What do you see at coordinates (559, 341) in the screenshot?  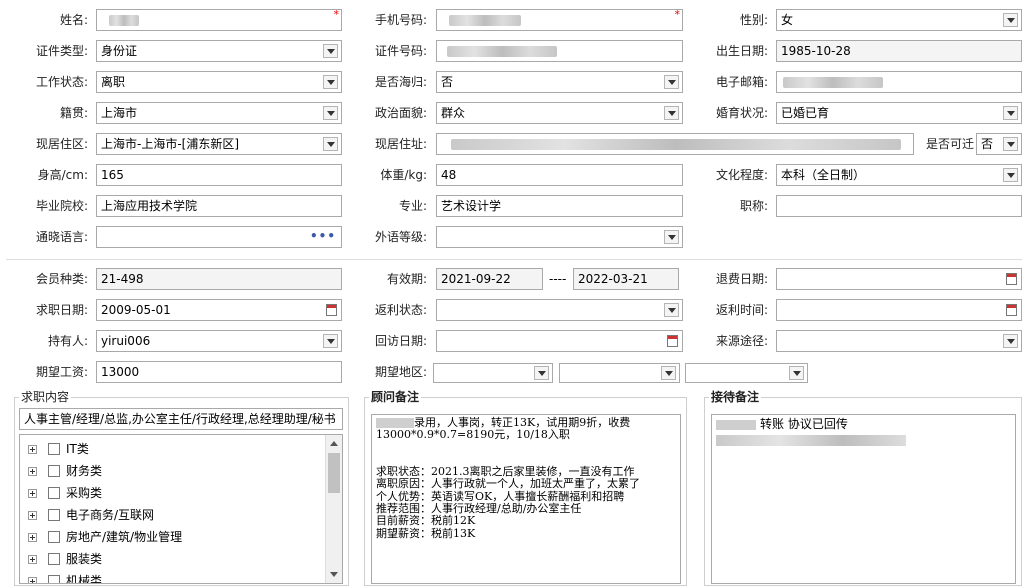 I see `visit-date-input` at bounding box center [559, 341].